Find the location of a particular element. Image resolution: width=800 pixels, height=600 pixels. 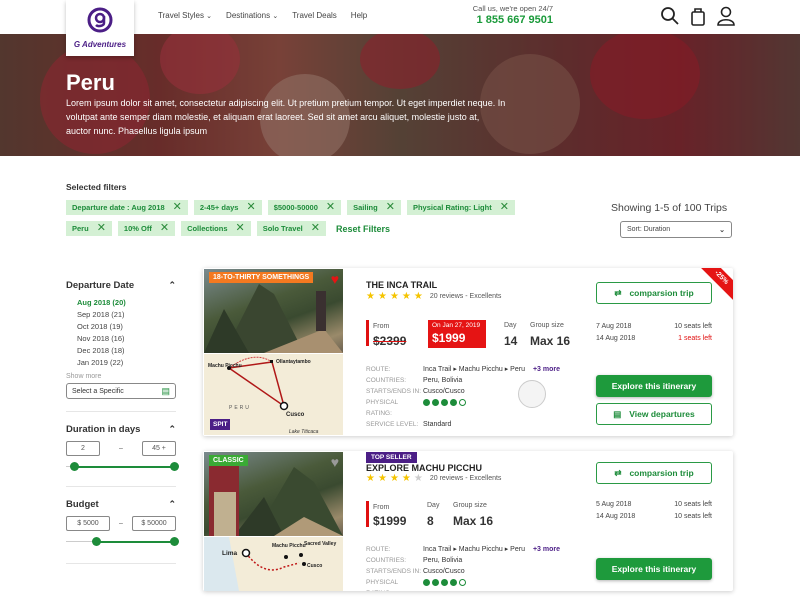

filter-chip: Collections ✕ is located at coordinates (216, 228).